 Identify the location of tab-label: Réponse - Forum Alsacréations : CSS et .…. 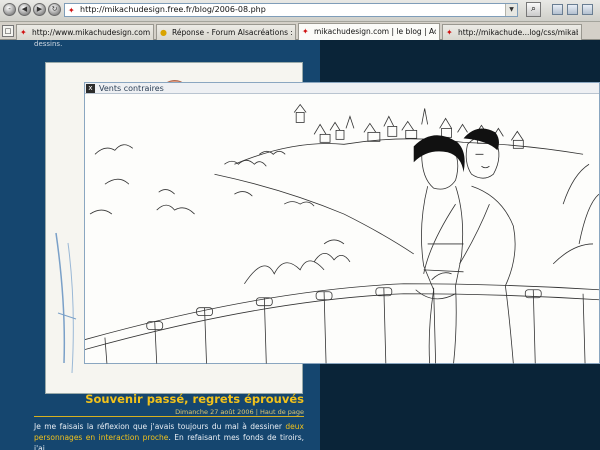
(232, 32).